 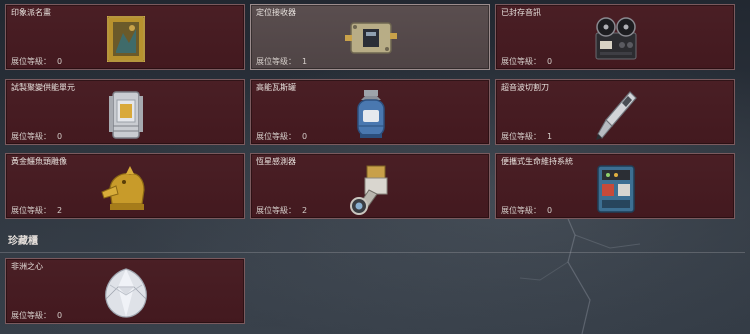 I want to click on gas-canister-icon, so click(x=371, y=114).